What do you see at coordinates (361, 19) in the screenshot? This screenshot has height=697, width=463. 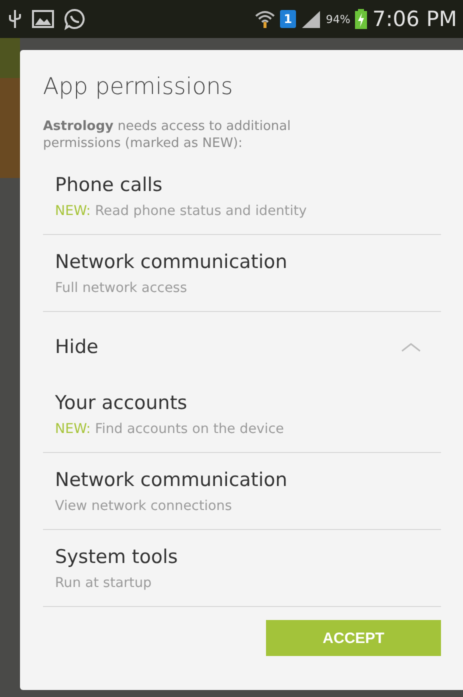 I see `battery-charging-icon` at bounding box center [361, 19].